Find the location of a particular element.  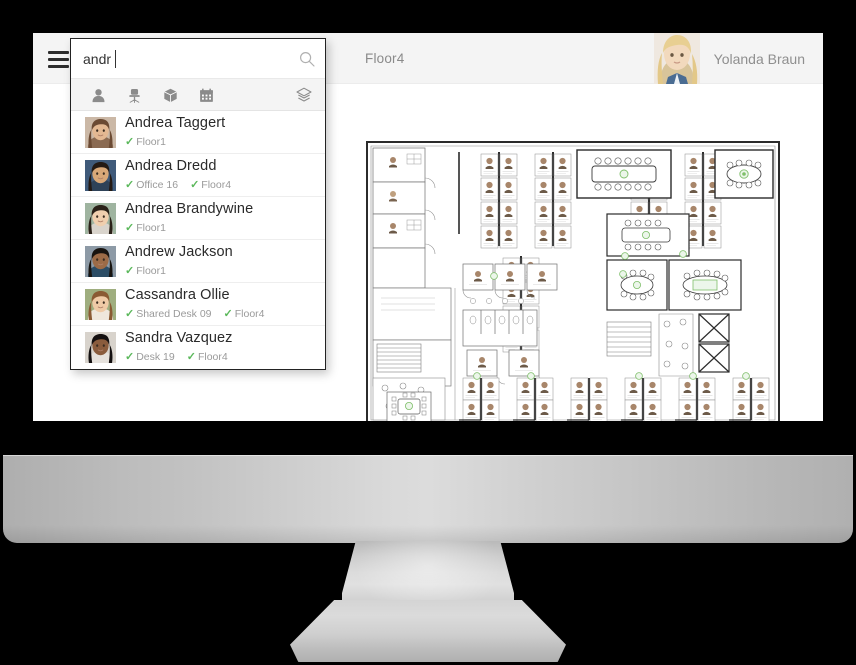

user-name: Yolanda Braun is located at coordinates (759, 58).